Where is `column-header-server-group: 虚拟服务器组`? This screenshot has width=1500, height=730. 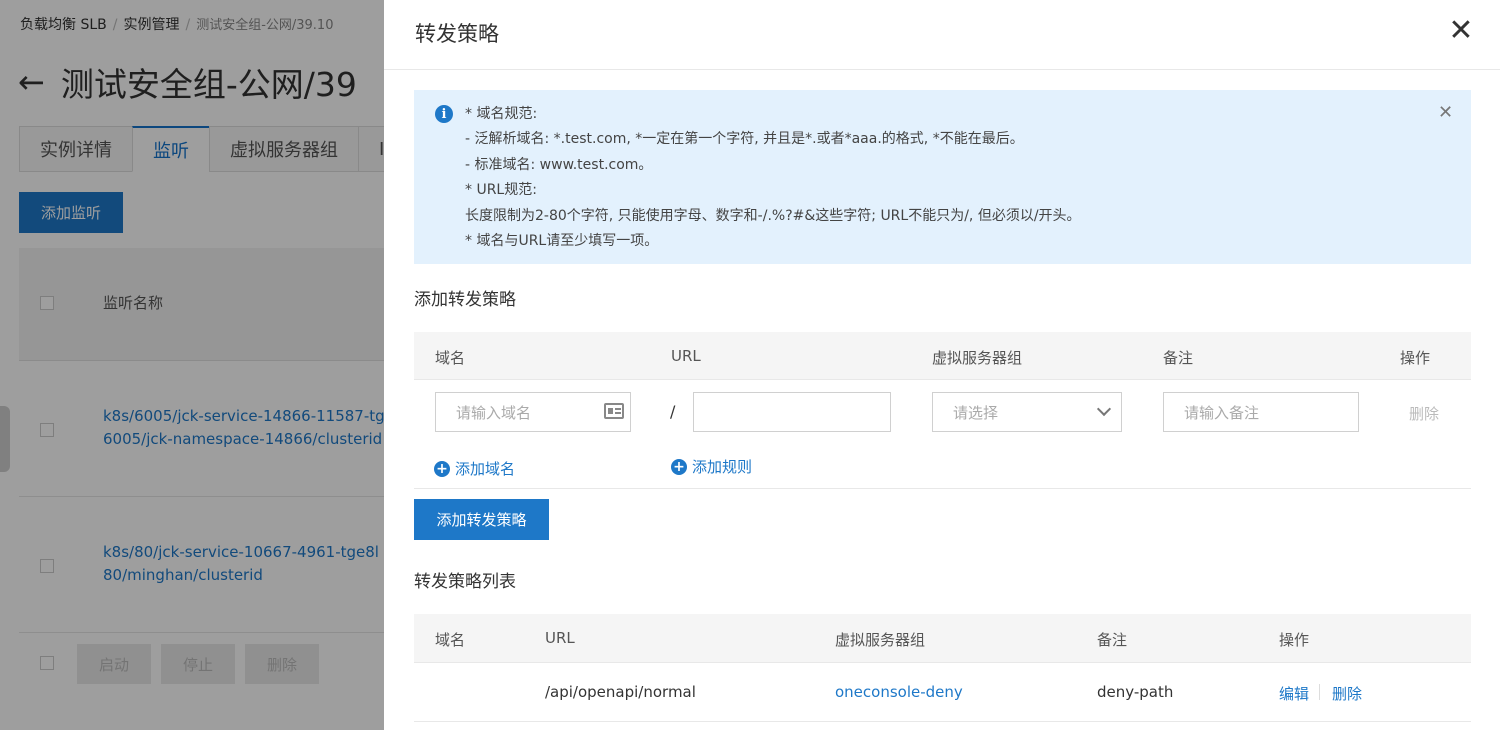
column-header-server-group: 虚拟服务器组 is located at coordinates (977, 358).